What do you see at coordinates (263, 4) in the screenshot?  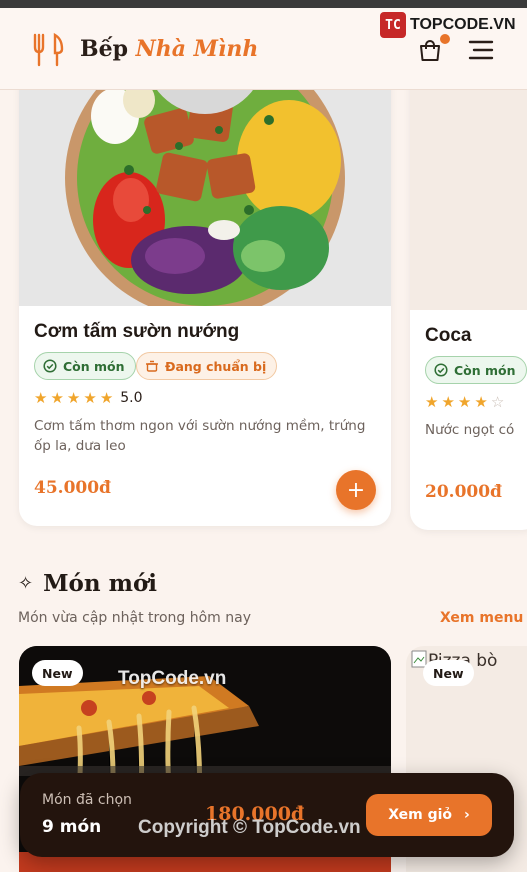 I see `top-status-strip` at bounding box center [263, 4].